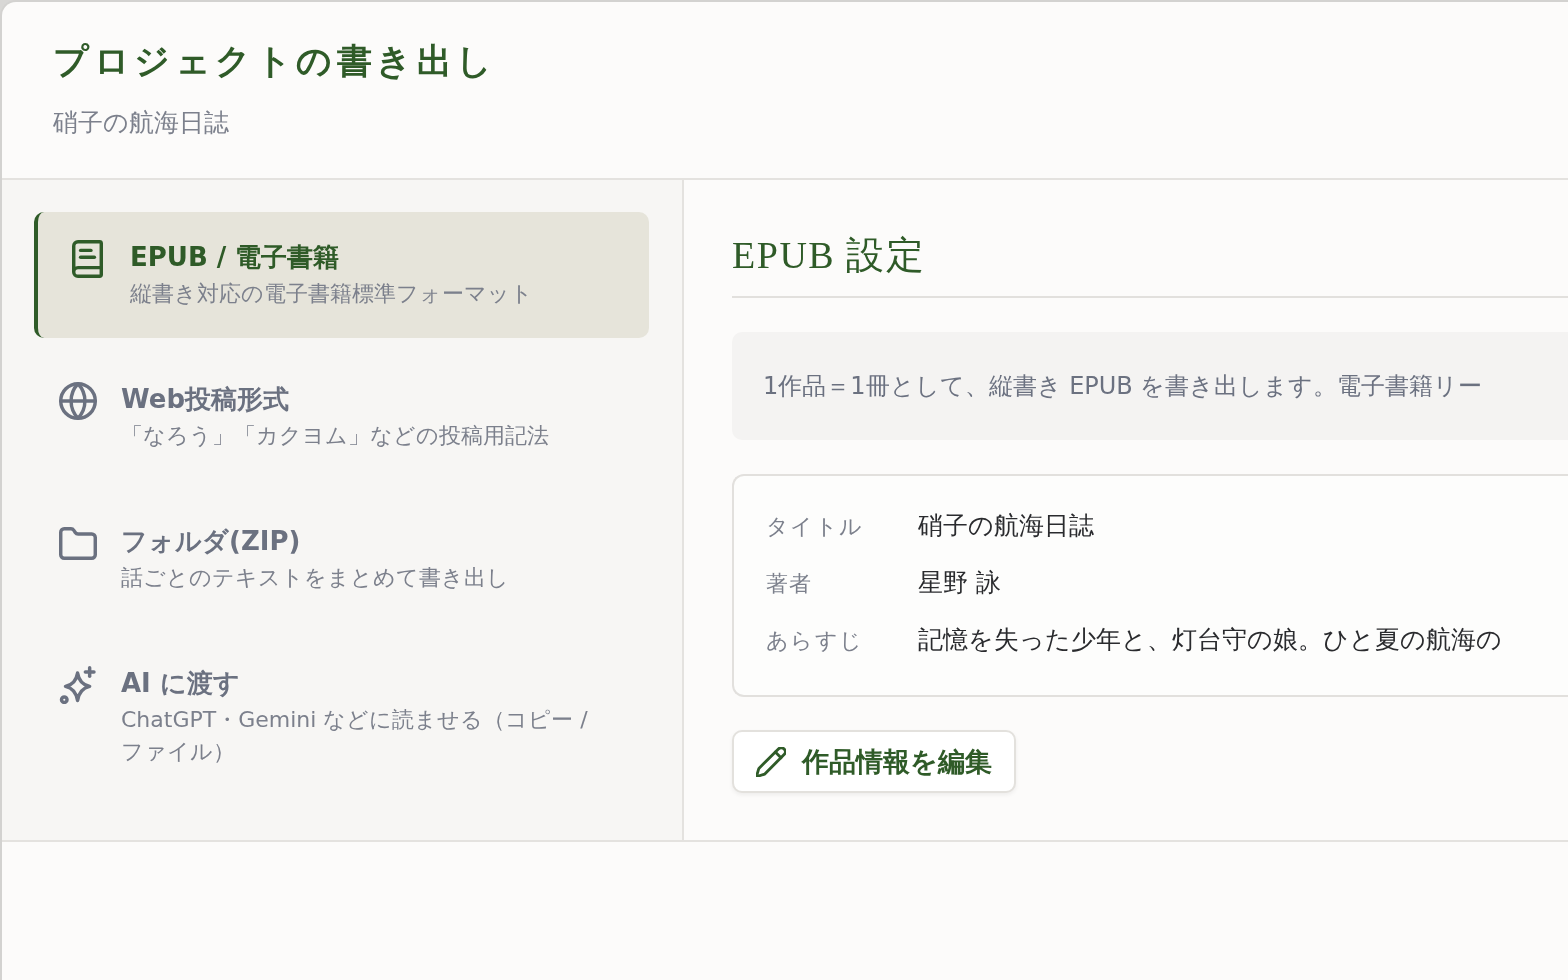 The image size is (1568, 980). What do you see at coordinates (78, 401) in the screenshot?
I see `globe-icon` at bounding box center [78, 401].